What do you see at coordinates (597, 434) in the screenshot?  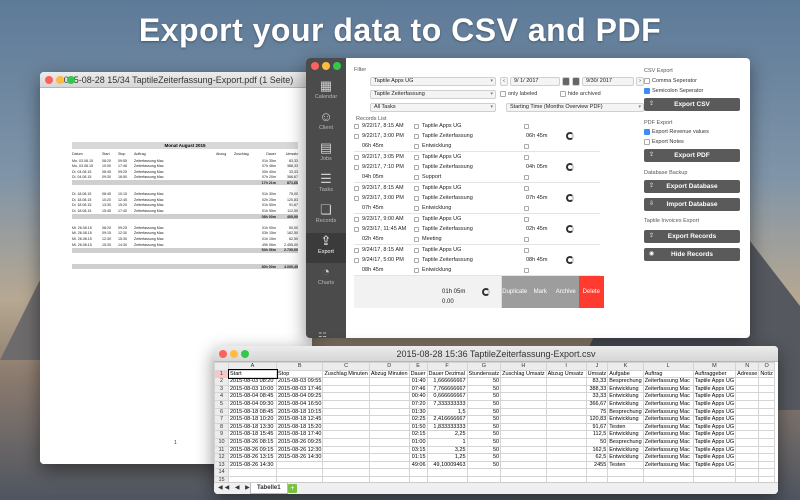 I see `cell: 112,5` at bounding box center [597, 434].